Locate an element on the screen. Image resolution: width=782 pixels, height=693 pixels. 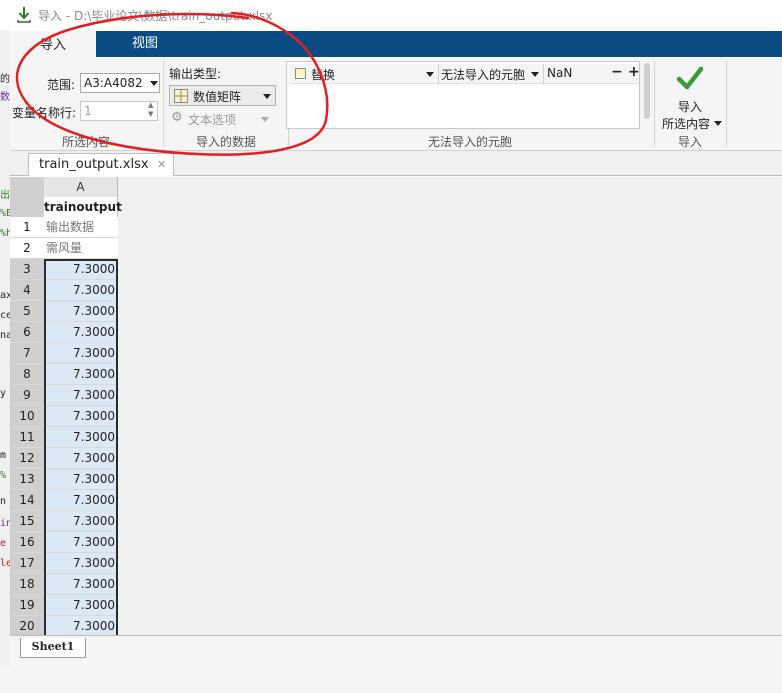
background-fragment: 的 is located at coordinates (5, 79).